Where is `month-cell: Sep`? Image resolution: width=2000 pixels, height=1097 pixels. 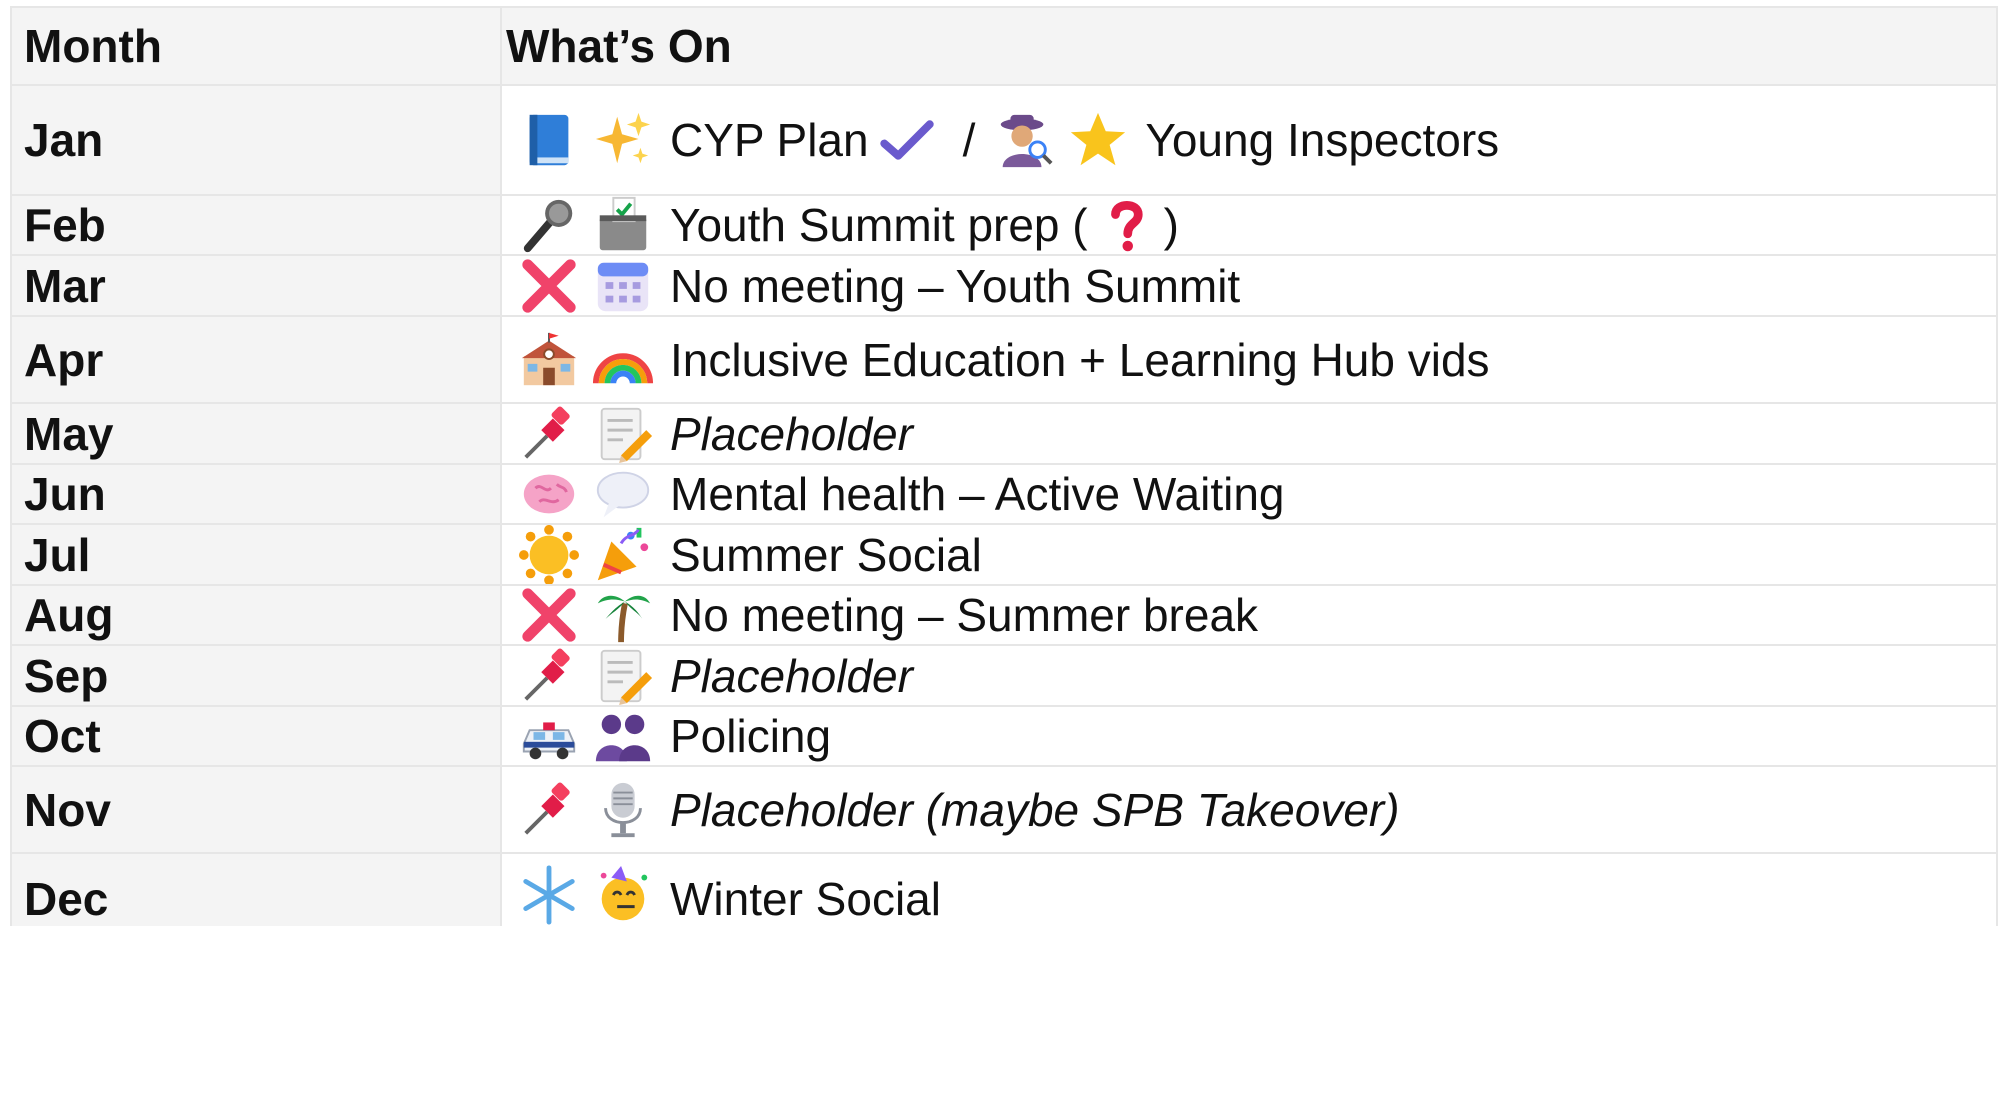 month-cell: Sep is located at coordinates (257, 675).